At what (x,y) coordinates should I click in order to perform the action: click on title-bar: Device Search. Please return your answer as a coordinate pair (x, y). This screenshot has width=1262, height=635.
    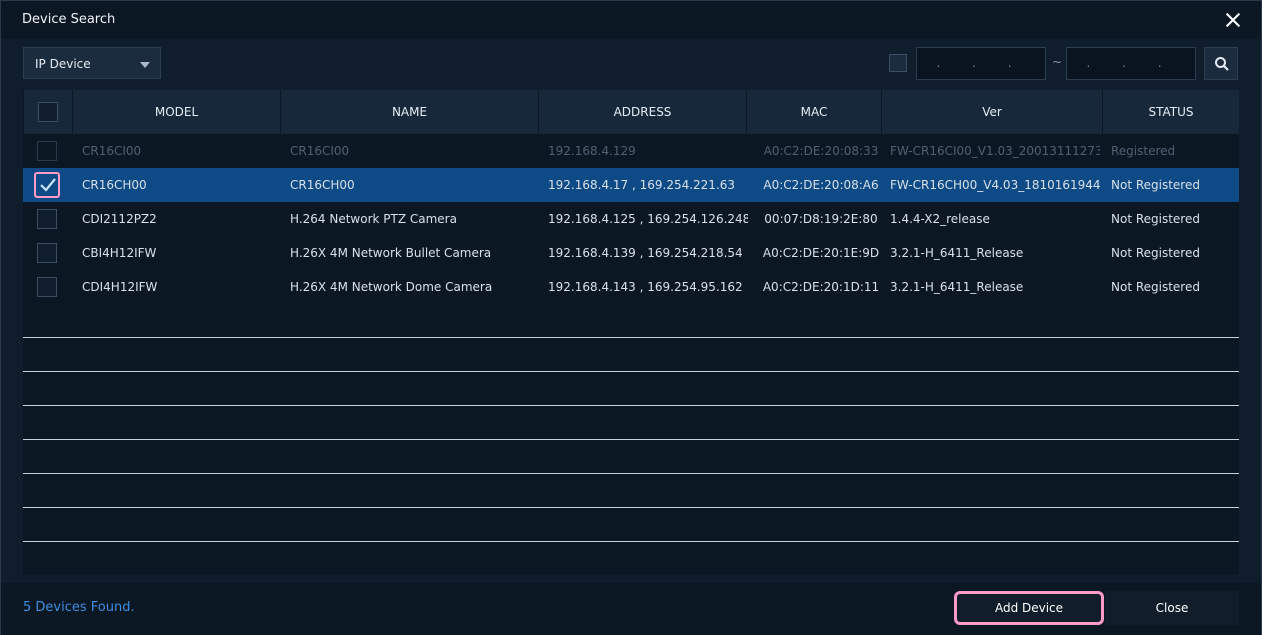
    Looking at the image, I should click on (631, 20).